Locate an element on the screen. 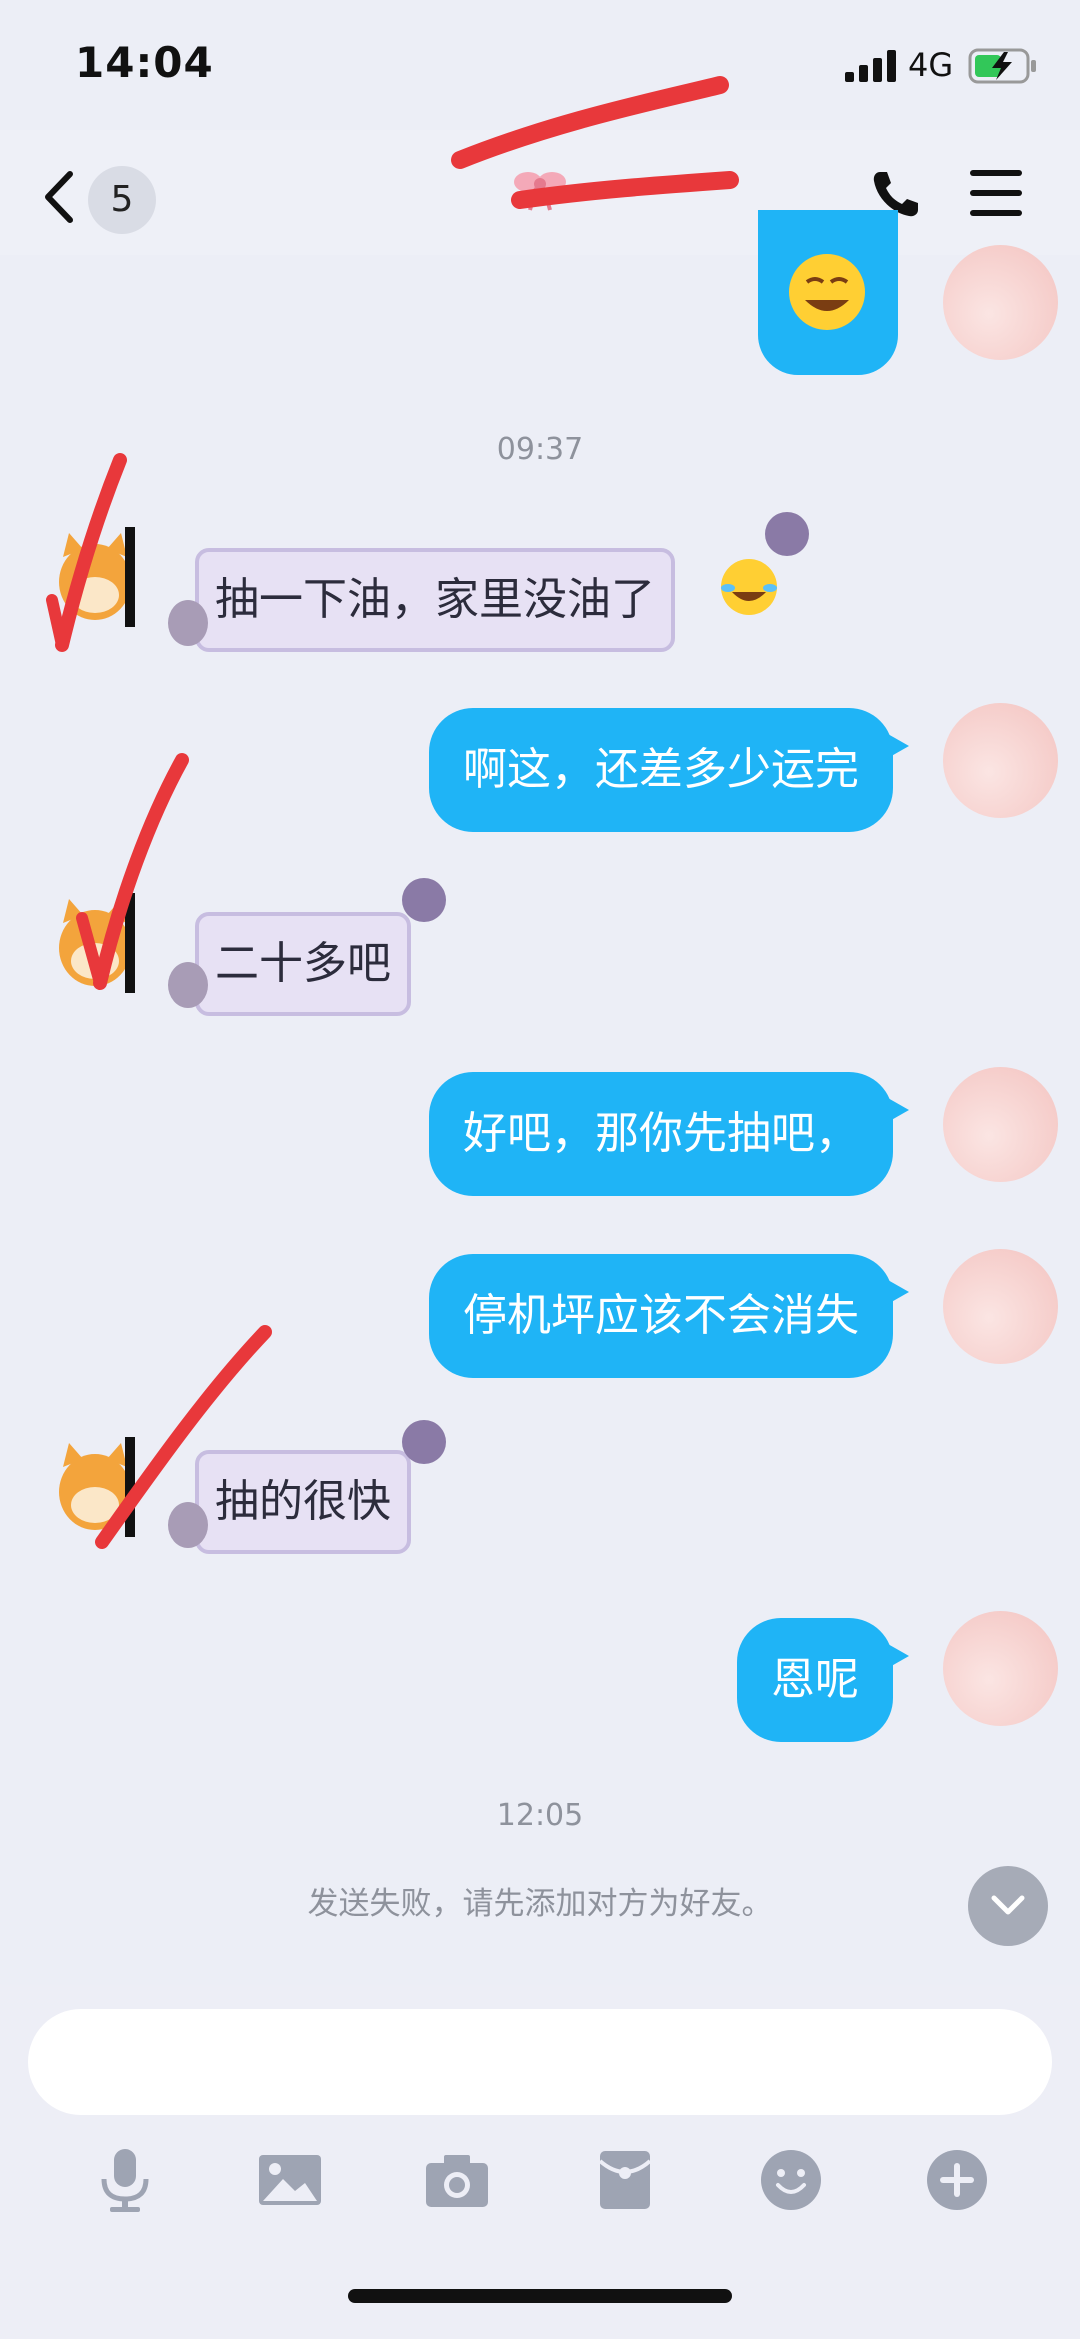 The image size is (1080, 2339). status-time: 14:04 is located at coordinates (144, 62).